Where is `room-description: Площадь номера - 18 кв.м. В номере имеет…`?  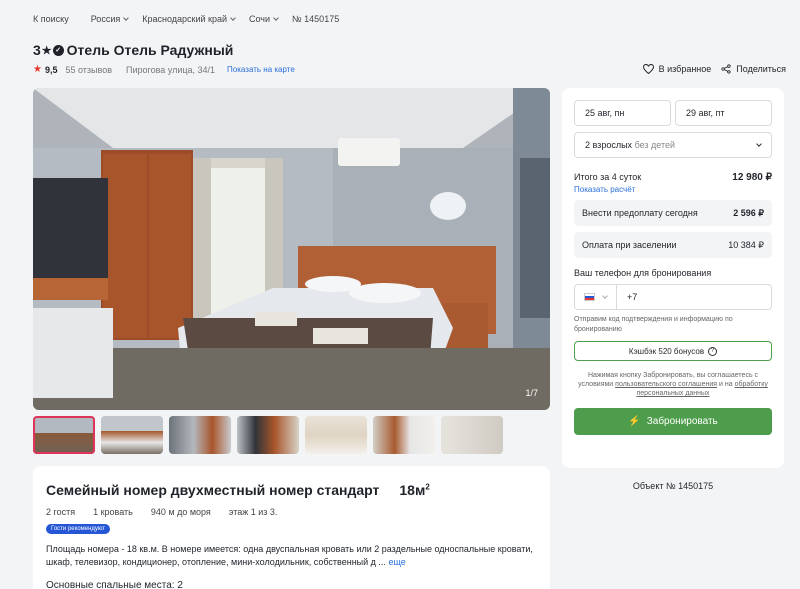
room-description: Площадь номера - 18 кв.м. В номере имеет… is located at coordinates (291, 556).